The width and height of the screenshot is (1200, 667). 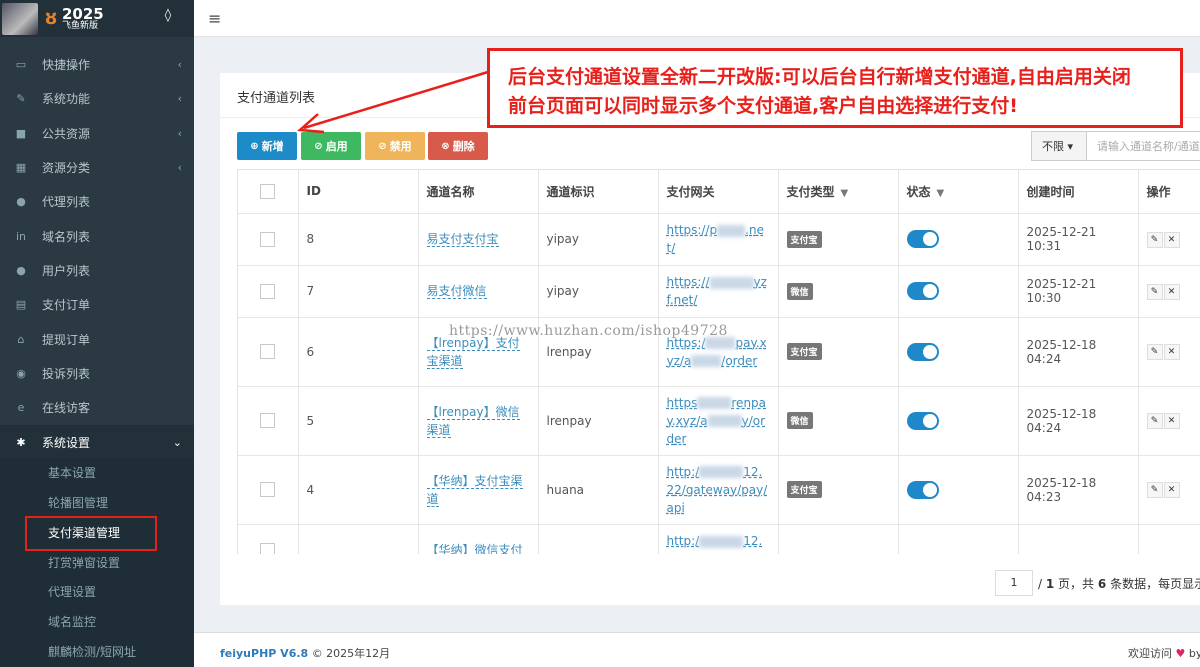 I want to click on sidebar-item-3: ■ 公共资源 ‹, so click(x=97, y=133).